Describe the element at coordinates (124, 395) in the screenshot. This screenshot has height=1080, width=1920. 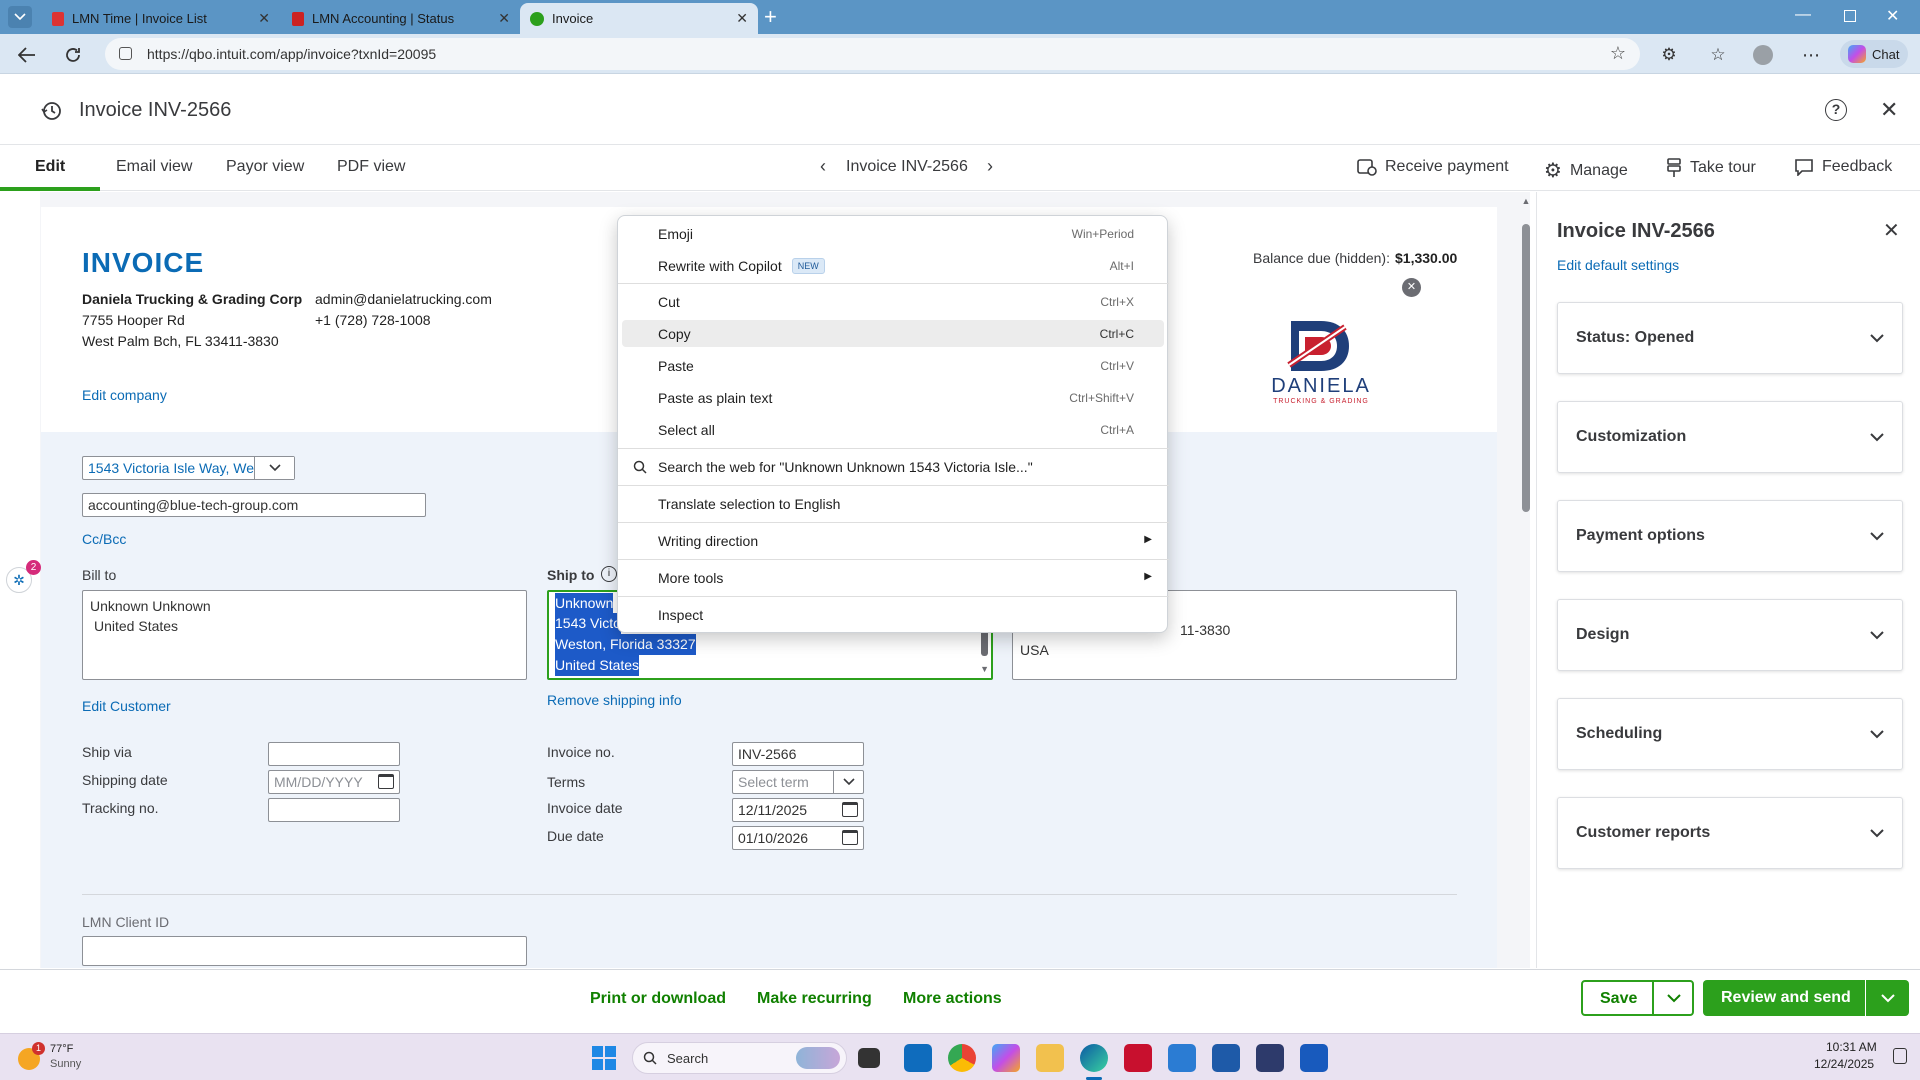
I see `edit-company-link: Edit company` at that location.